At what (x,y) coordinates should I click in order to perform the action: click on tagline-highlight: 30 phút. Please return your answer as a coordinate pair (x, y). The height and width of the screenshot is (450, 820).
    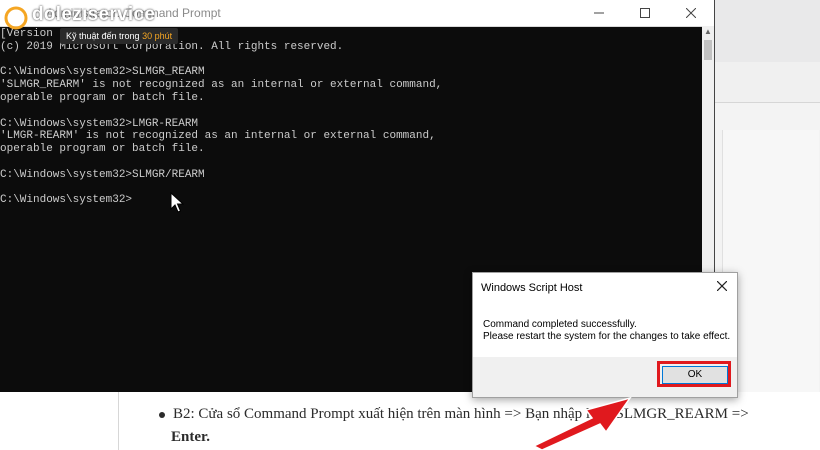
    Looking at the image, I should click on (157, 36).